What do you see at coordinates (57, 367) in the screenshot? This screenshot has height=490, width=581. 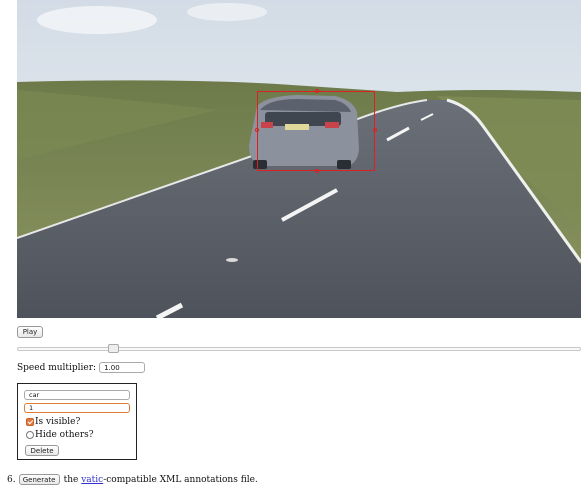 I see `speed-label: Speed multiplier:` at bounding box center [57, 367].